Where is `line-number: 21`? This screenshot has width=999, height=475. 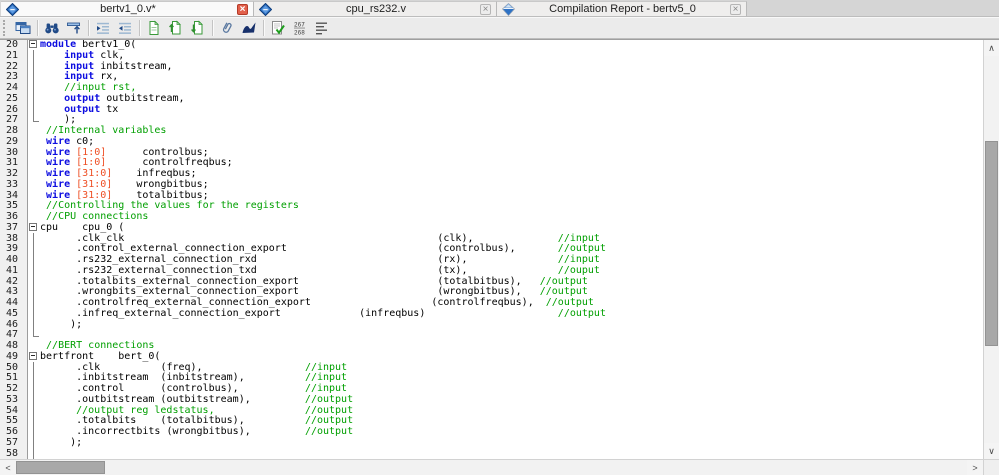 line-number: 21 is located at coordinates (14, 56).